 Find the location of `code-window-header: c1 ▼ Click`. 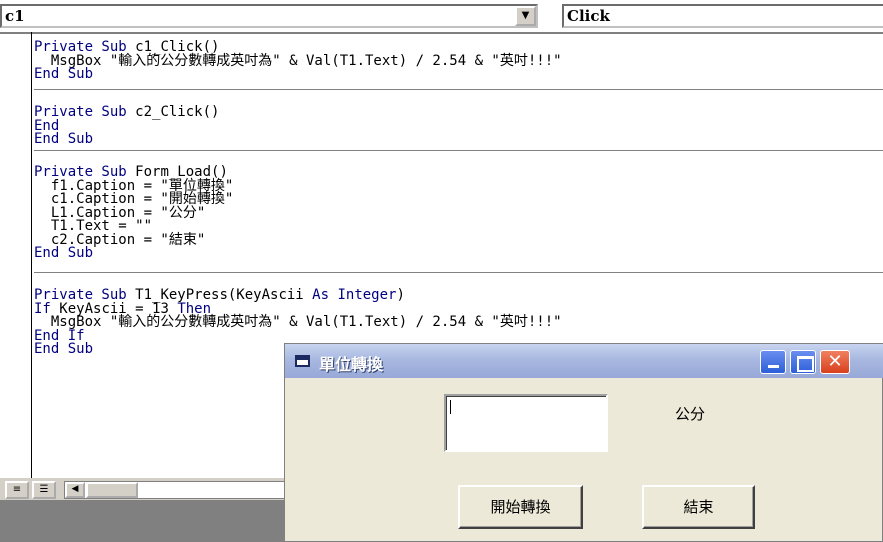

code-window-header: c1 ▼ Click is located at coordinates (441, 16).